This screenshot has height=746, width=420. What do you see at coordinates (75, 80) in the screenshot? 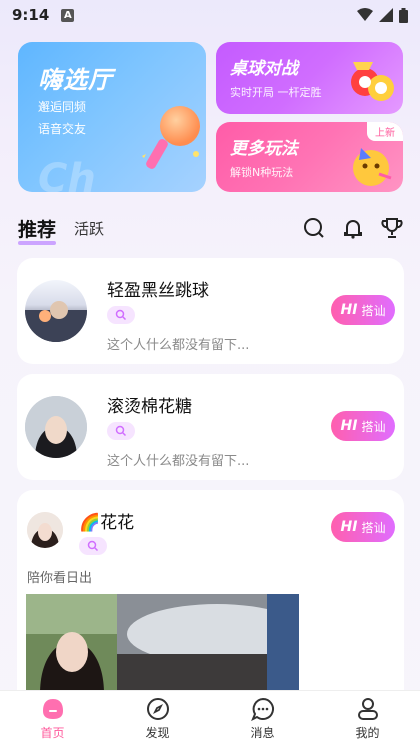
I see `banner-hi-hall-title: 嗨选厅` at bounding box center [75, 80].